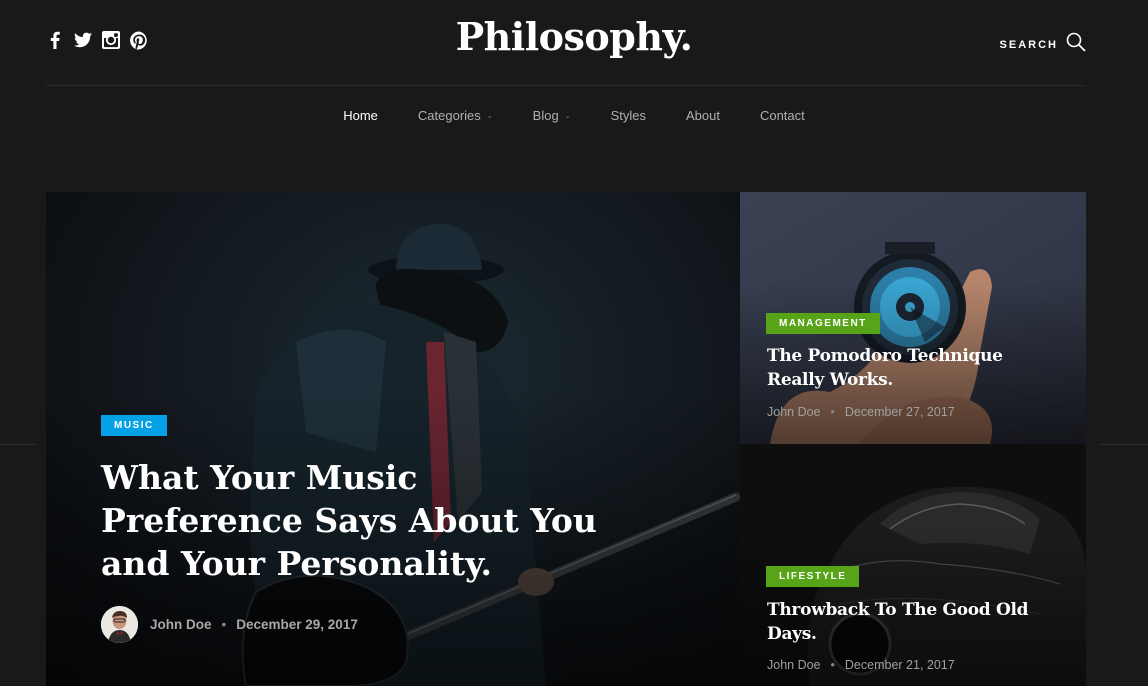  I want to click on nav-item-styles: Styles, so click(628, 115).